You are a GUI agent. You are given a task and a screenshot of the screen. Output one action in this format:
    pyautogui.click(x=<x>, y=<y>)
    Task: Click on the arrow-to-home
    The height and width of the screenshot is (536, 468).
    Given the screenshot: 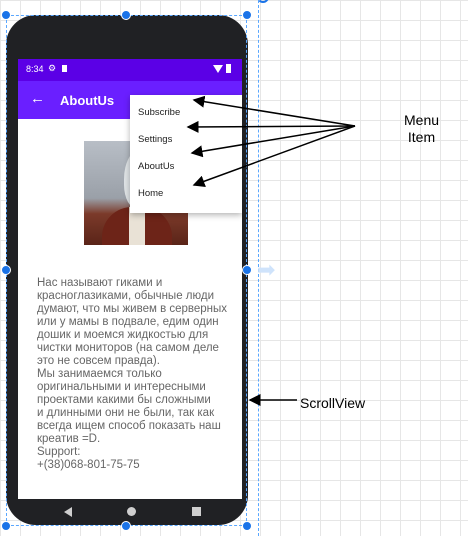 What is the action you would take?
    pyautogui.click(x=274, y=156)
    